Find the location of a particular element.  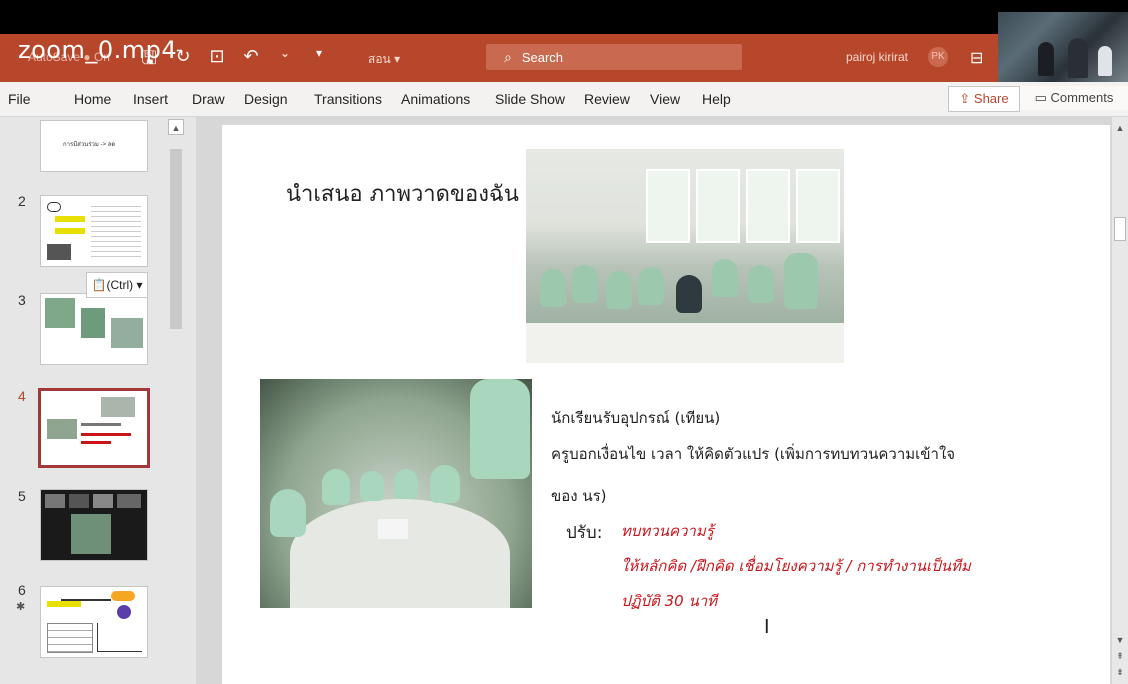

tab-view: View is located at coordinates (665, 99).